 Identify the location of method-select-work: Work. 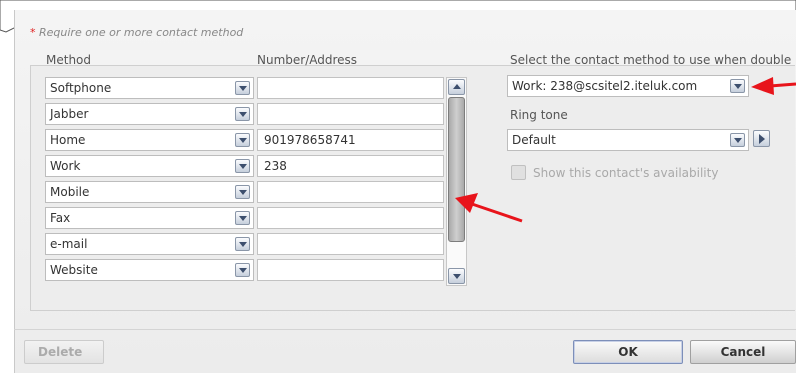
(149, 166).